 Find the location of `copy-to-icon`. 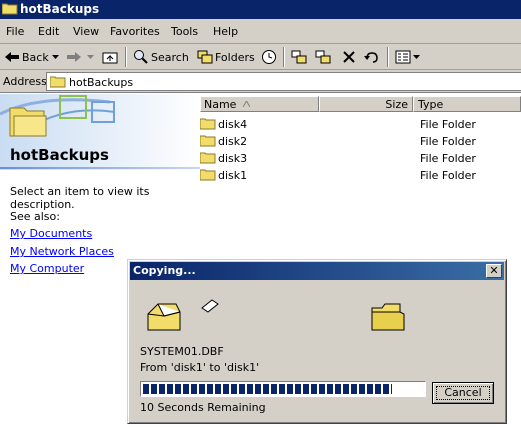

copy-to-icon is located at coordinates (323, 57).